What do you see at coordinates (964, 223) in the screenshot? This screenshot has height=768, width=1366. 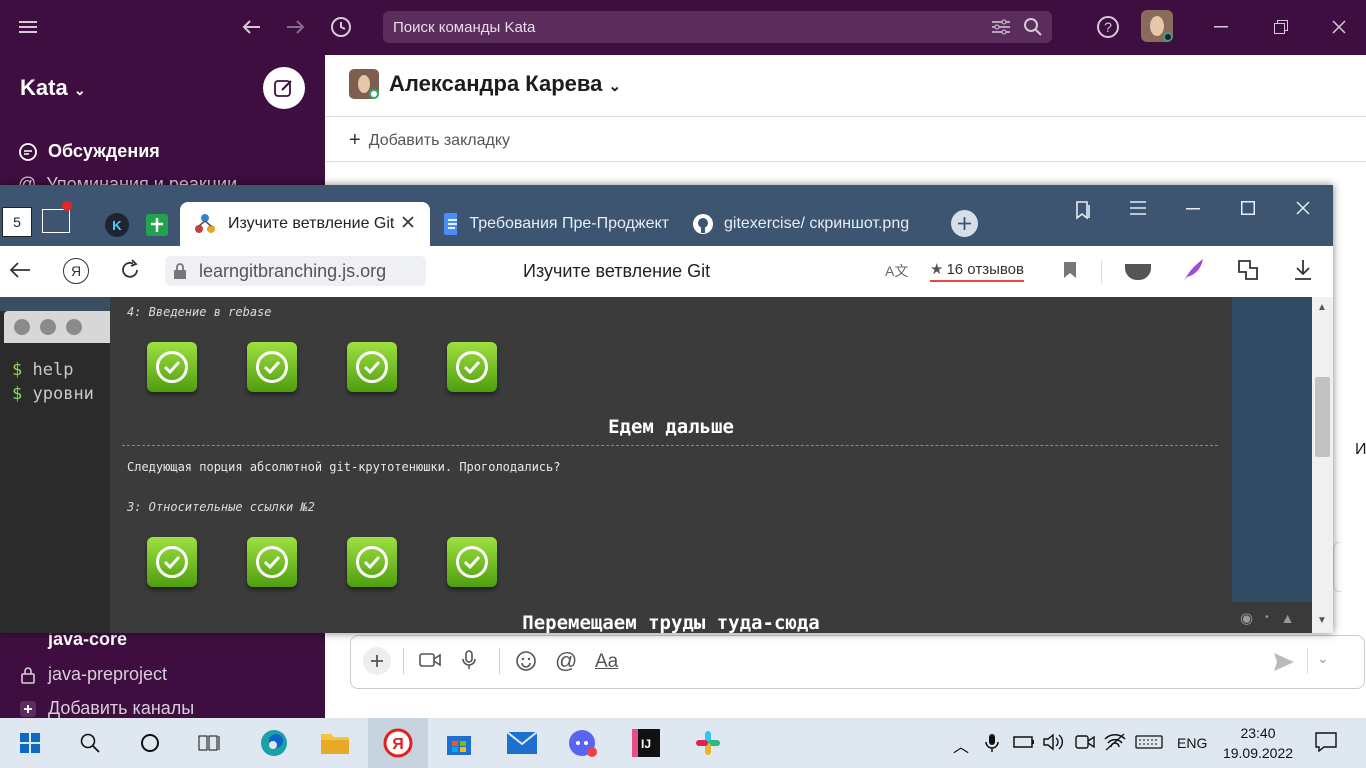 I see `new-tab-button` at bounding box center [964, 223].